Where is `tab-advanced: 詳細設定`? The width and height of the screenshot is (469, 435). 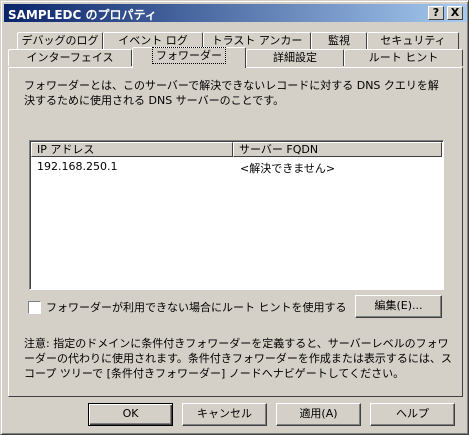
tab-advanced: 詳細設定 is located at coordinates (295, 57).